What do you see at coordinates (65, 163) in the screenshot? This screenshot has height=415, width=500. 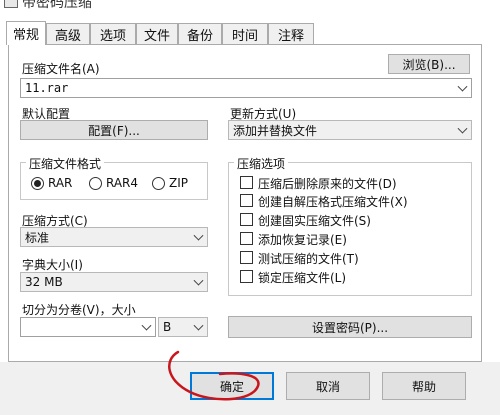 I see `archive-format-title: 压缩文件格式` at bounding box center [65, 163].